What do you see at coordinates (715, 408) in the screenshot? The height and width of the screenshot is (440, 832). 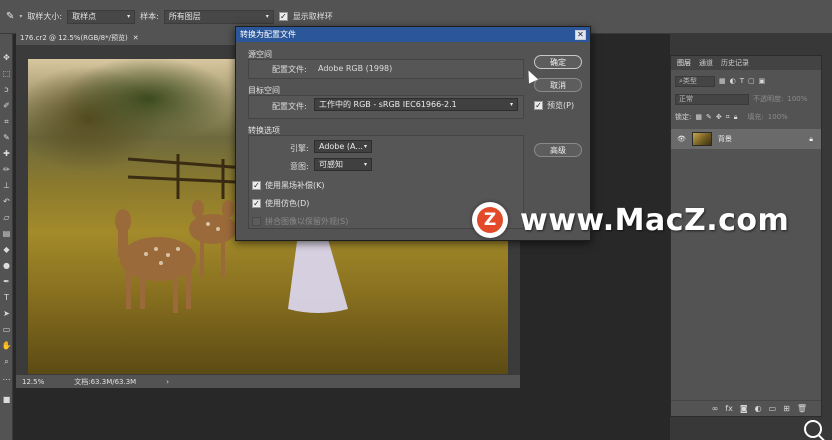 I see `link-layers-icon: ∞` at bounding box center [715, 408].